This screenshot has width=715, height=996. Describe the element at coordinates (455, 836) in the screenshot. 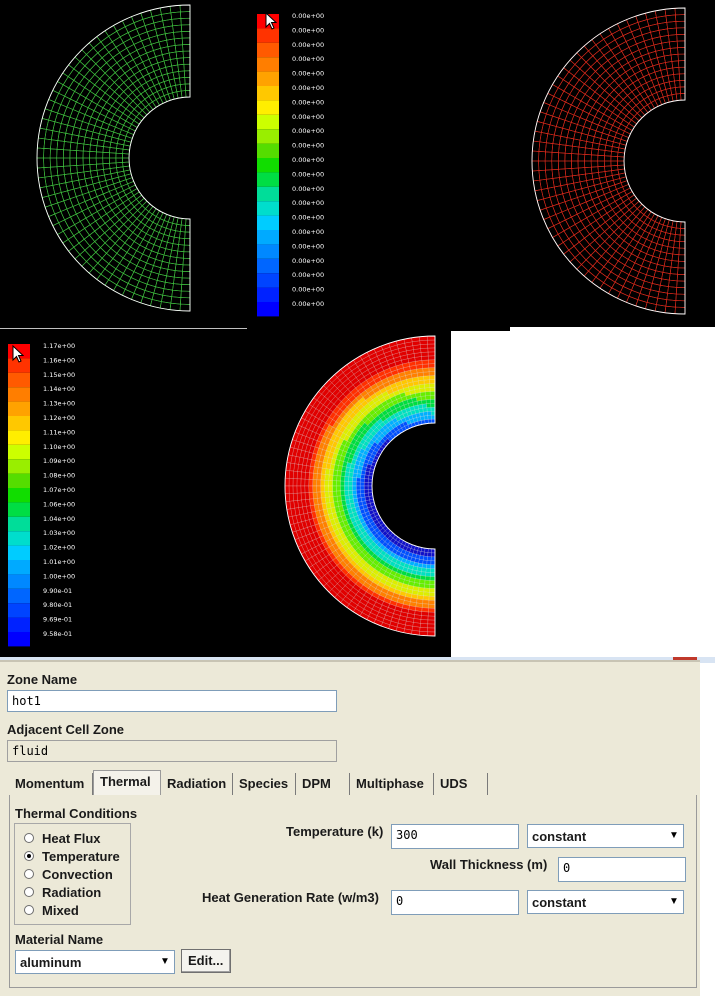

I see `temperature-input: 300` at that location.